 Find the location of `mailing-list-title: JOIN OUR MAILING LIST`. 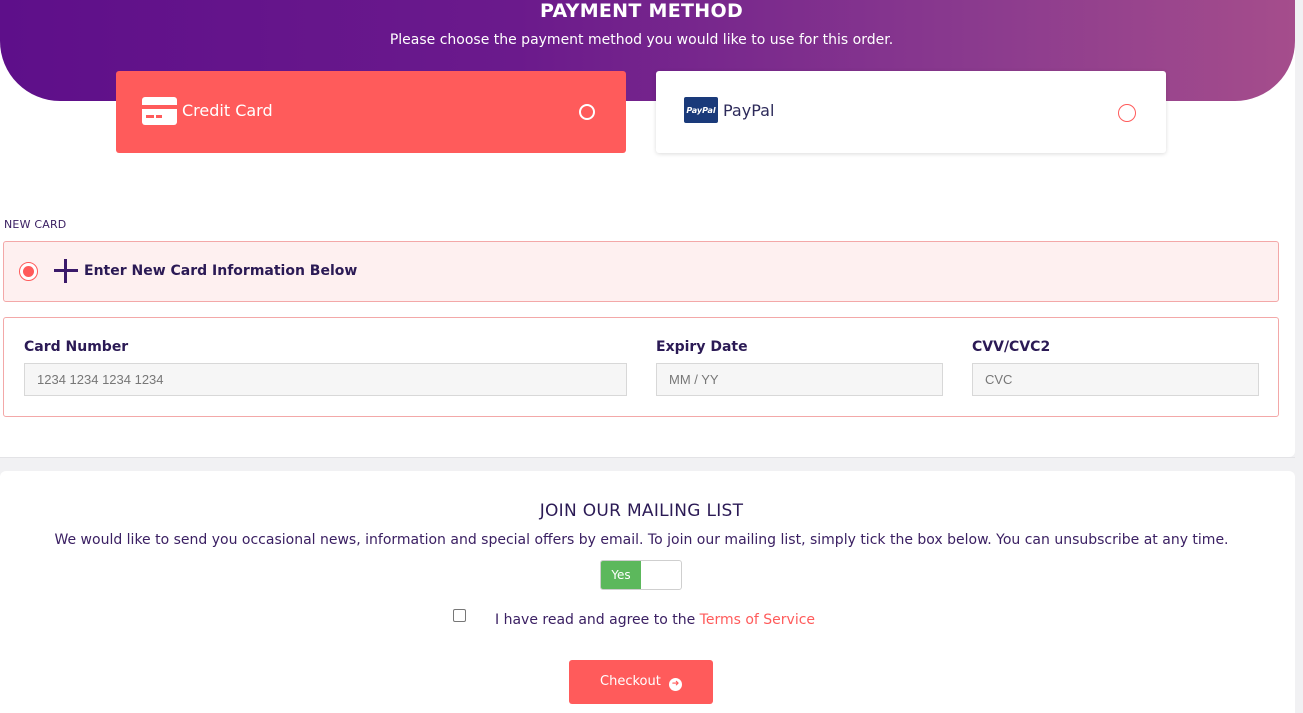

mailing-list-title: JOIN OUR MAILING LIST is located at coordinates (641, 511).